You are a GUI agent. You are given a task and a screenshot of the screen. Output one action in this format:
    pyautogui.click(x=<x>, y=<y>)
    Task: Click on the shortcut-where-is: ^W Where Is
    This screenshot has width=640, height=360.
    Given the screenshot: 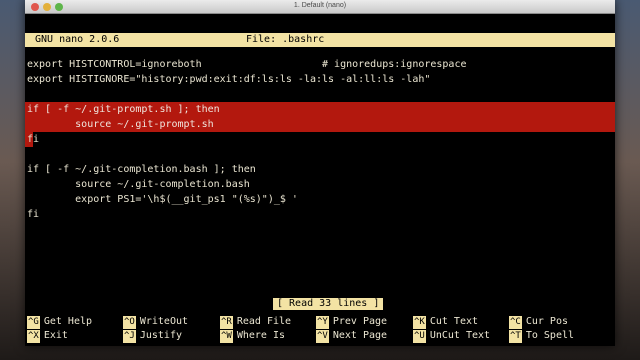 What is the action you would take?
    pyautogui.click(x=253, y=336)
    